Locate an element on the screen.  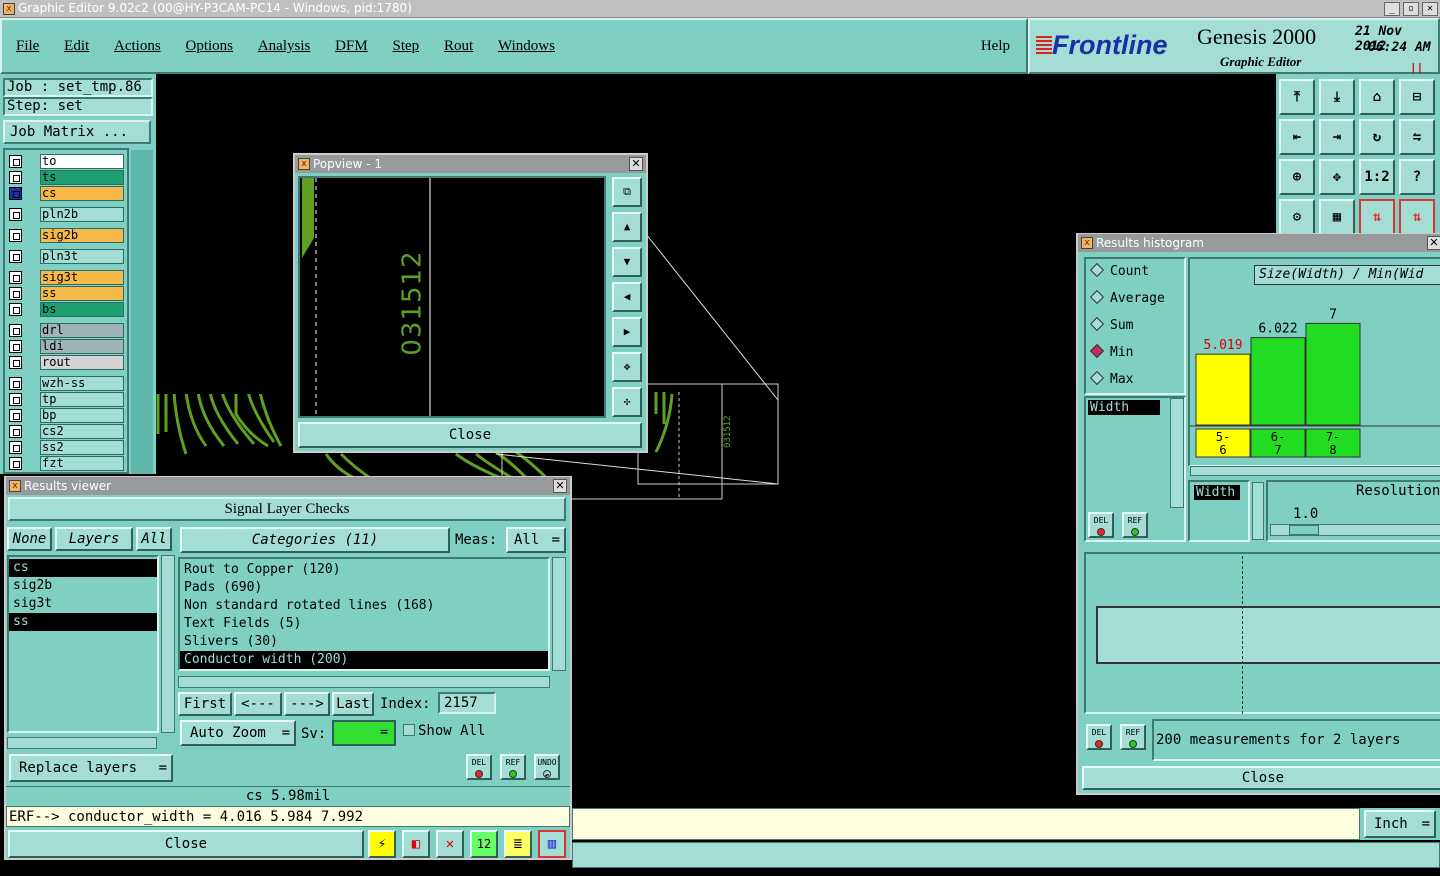
zoom-out-icon: ⤓ is located at coordinates (1337, 97).